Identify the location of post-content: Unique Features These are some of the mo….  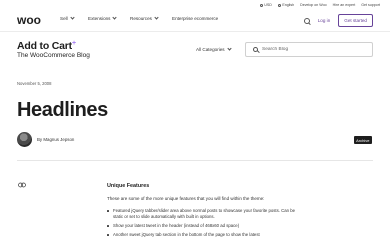
(202, 211).